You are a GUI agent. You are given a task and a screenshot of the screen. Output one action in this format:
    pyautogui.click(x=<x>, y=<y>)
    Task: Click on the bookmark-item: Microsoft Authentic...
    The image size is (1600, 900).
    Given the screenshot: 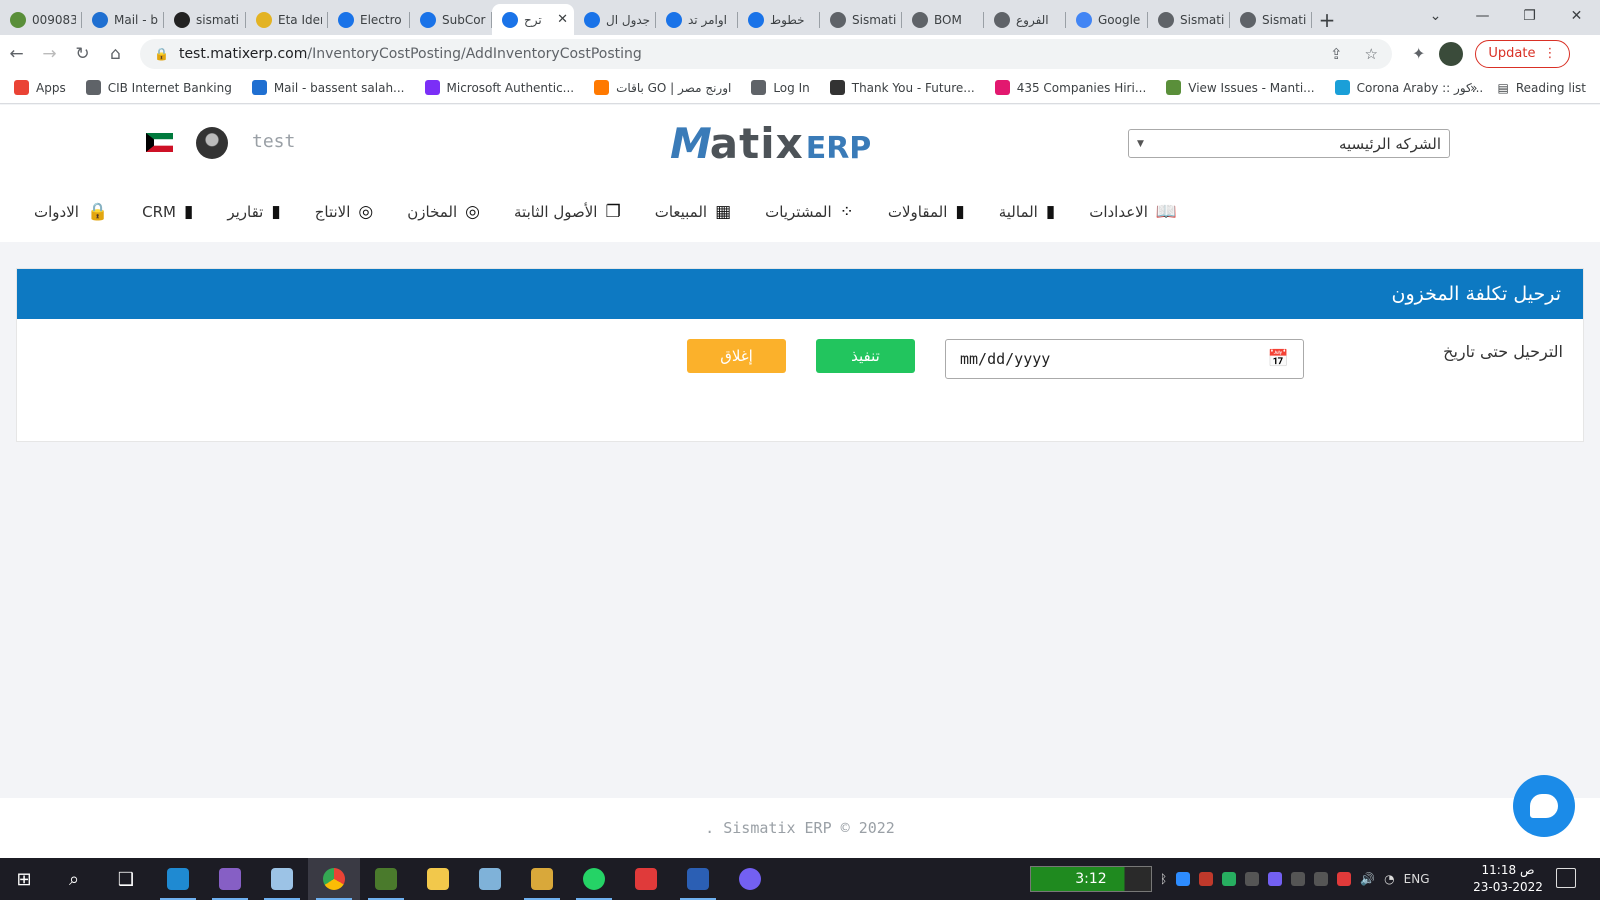 What is the action you would take?
    pyautogui.click(x=499, y=87)
    